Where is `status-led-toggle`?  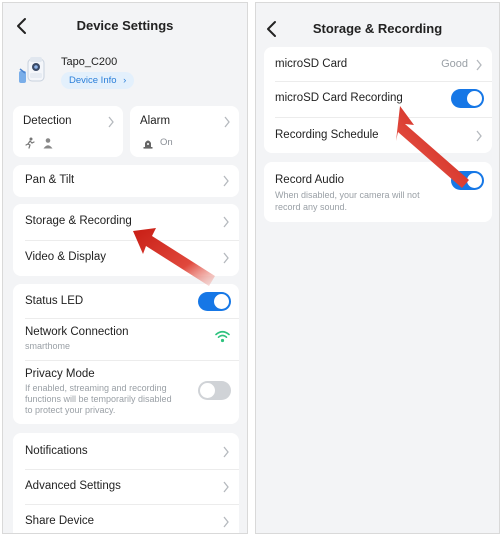
status-led-toggle is located at coordinates (214, 301).